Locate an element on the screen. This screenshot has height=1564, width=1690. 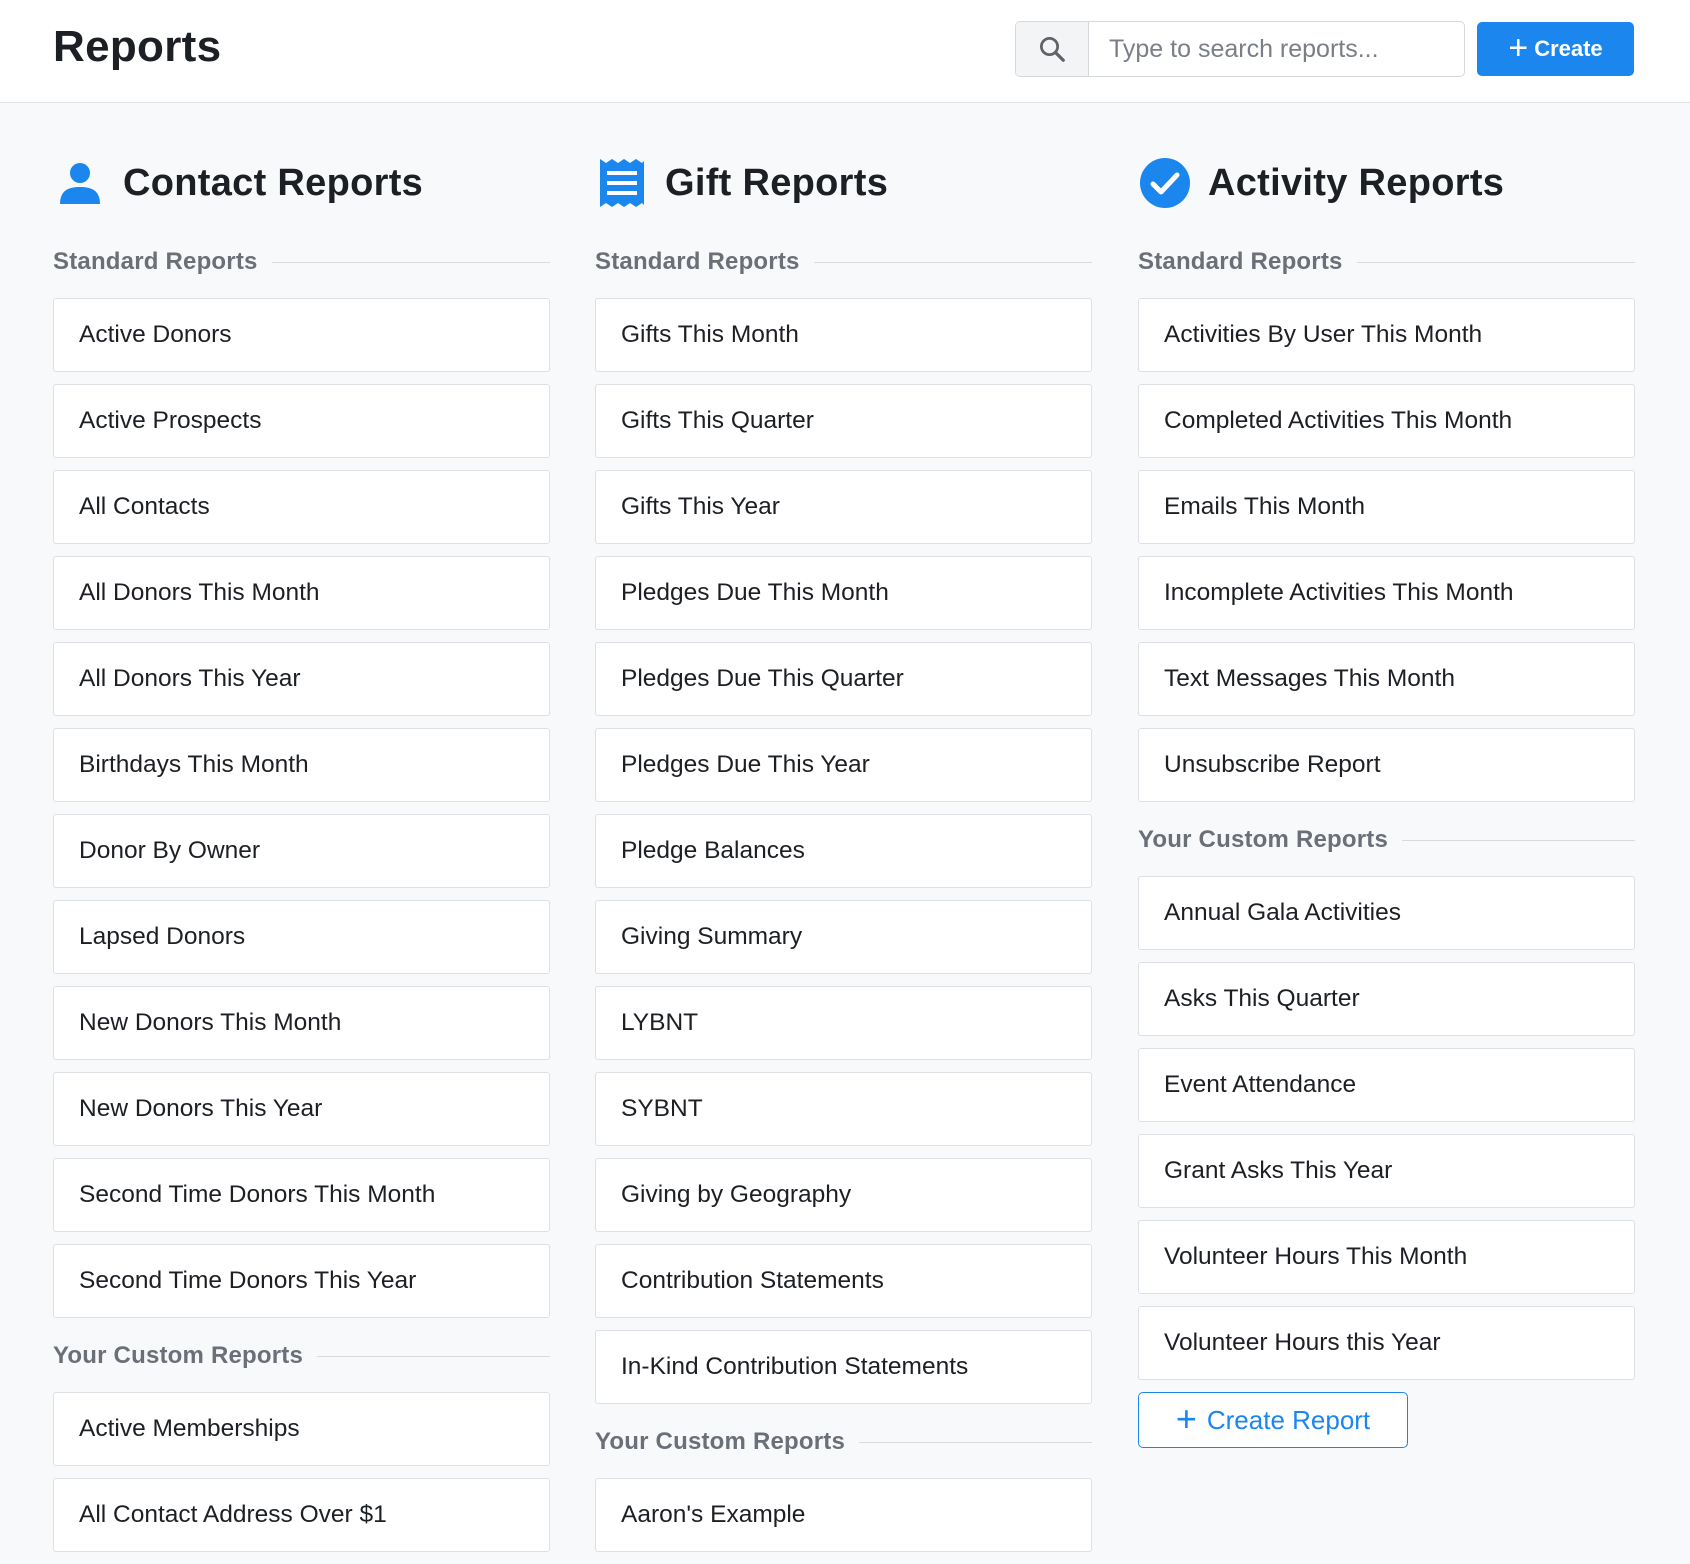
contact-reports-header: Contact Reports is located at coordinates (301, 183).